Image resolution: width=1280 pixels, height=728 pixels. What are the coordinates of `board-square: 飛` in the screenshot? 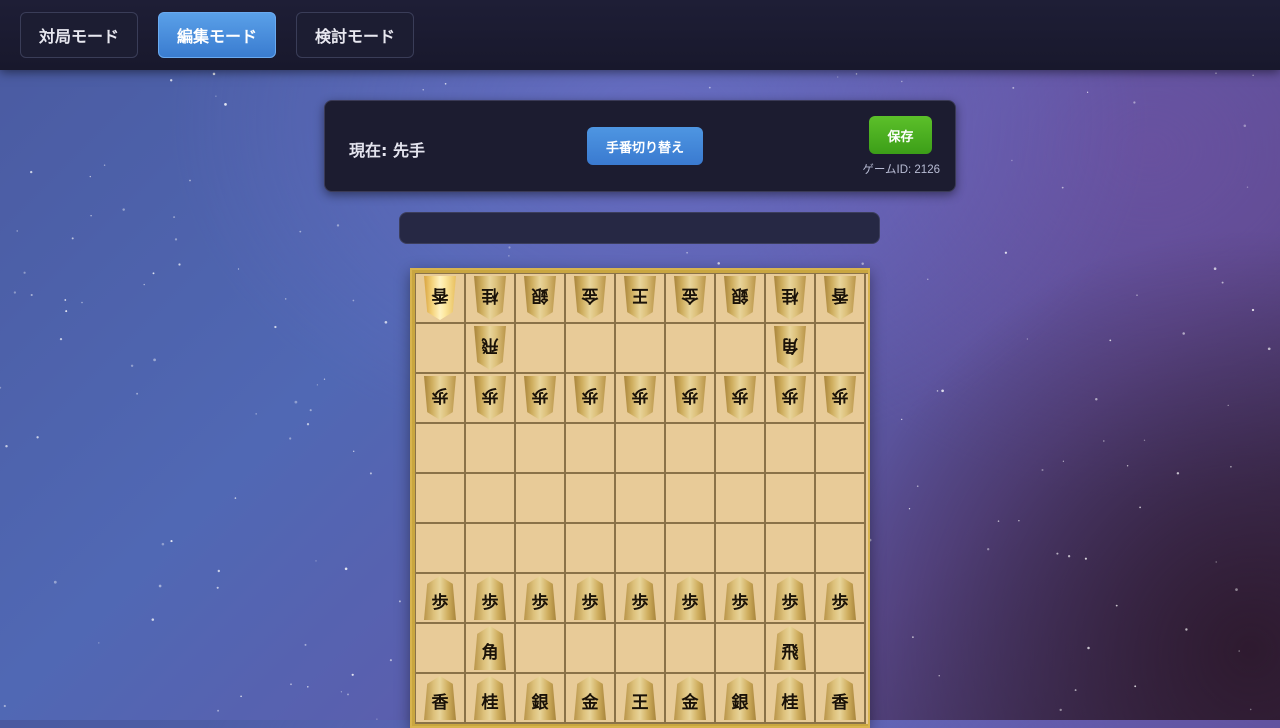 It's located at (791, 649).